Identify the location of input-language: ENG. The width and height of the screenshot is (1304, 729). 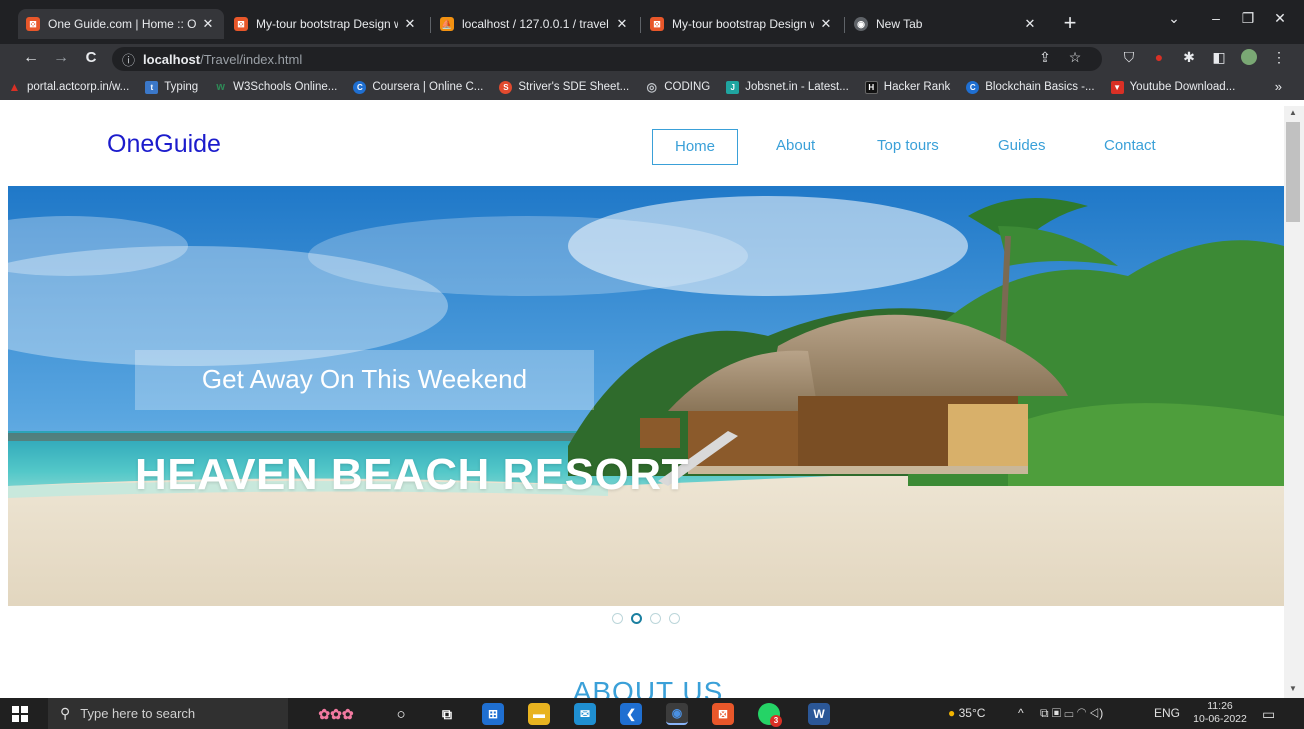
(1167, 713).